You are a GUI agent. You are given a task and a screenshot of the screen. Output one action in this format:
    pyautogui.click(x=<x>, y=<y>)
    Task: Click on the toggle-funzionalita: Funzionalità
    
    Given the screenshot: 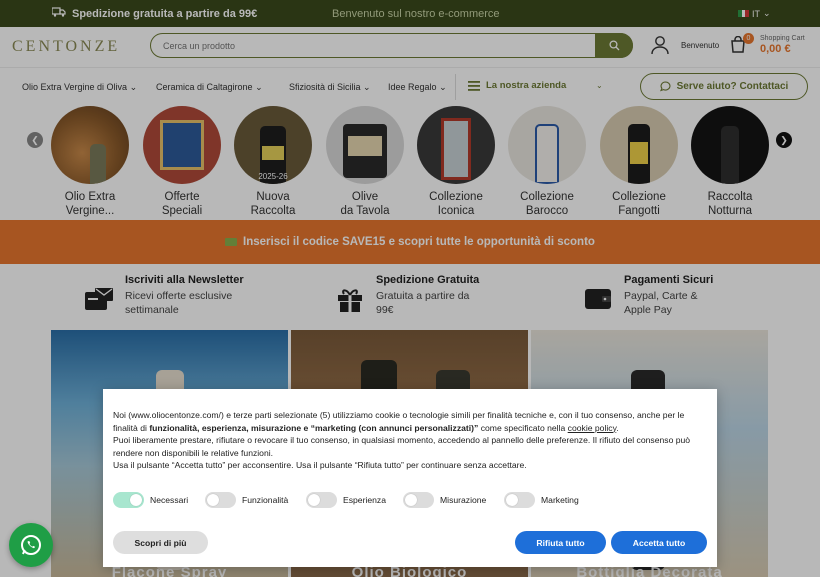 What is the action you would take?
    pyautogui.click(x=246, y=500)
    